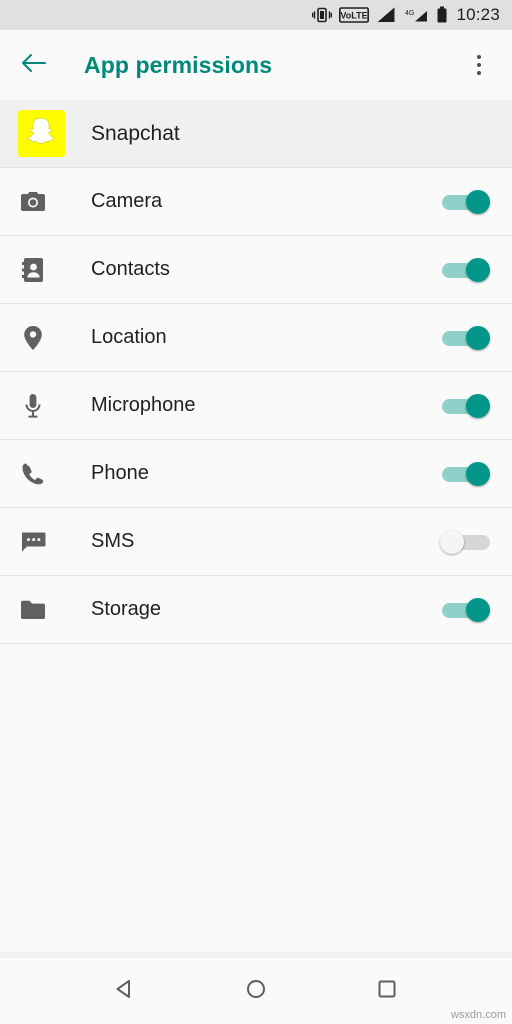 This screenshot has width=512, height=1024. I want to click on circle-home-icon, so click(256, 991).